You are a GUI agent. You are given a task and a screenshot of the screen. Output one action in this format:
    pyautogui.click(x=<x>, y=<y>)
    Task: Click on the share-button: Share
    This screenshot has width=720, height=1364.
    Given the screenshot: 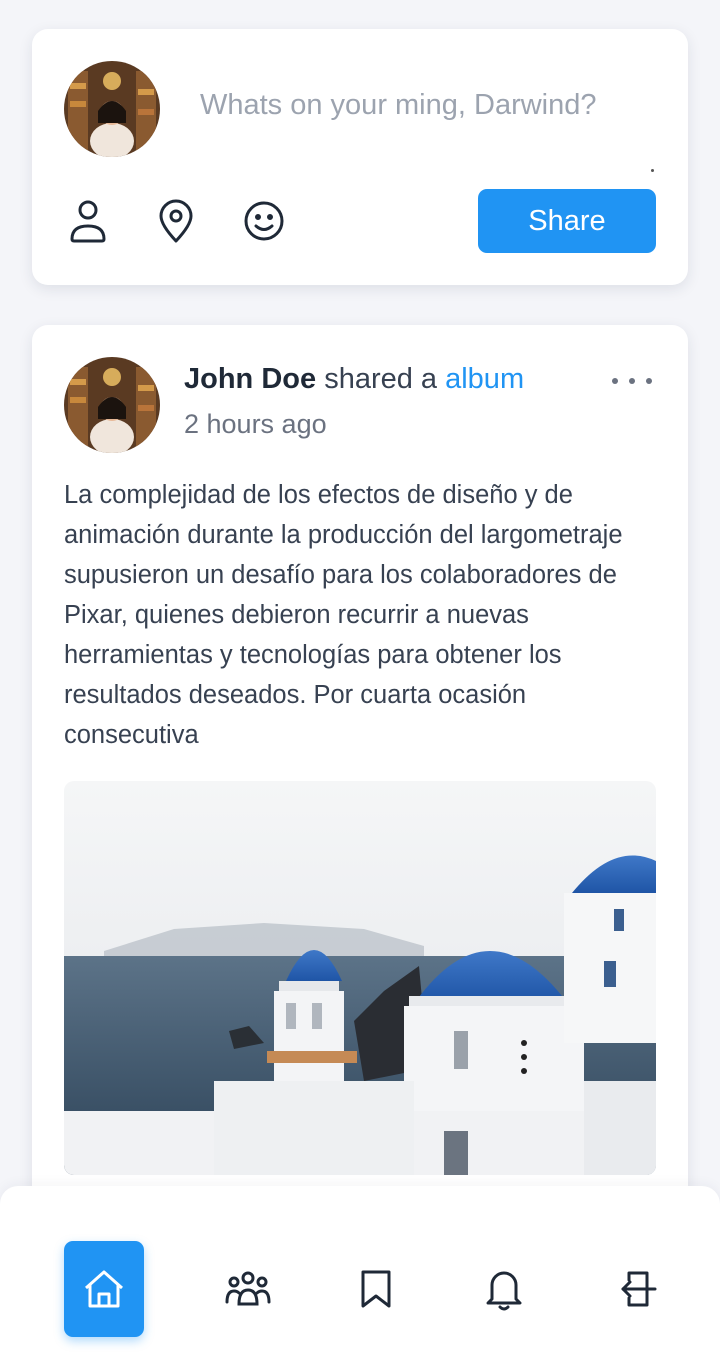 What is the action you would take?
    pyautogui.click(x=567, y=221)
    